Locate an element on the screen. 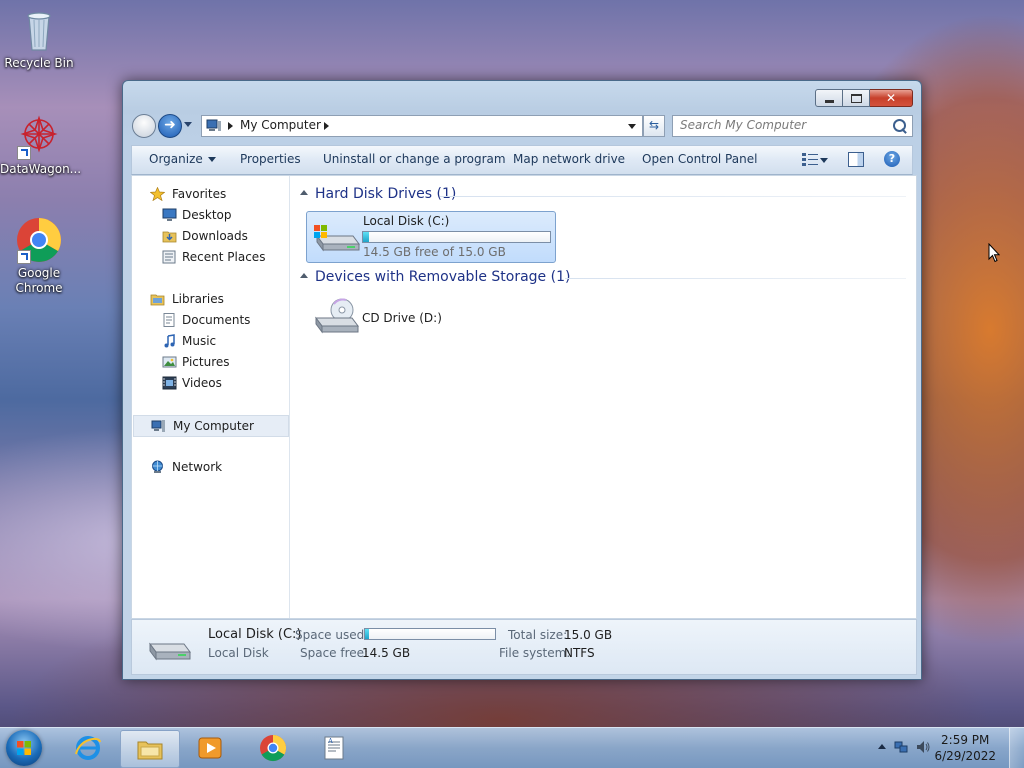  chevron-down-icon is located at coordinates (211, 159).